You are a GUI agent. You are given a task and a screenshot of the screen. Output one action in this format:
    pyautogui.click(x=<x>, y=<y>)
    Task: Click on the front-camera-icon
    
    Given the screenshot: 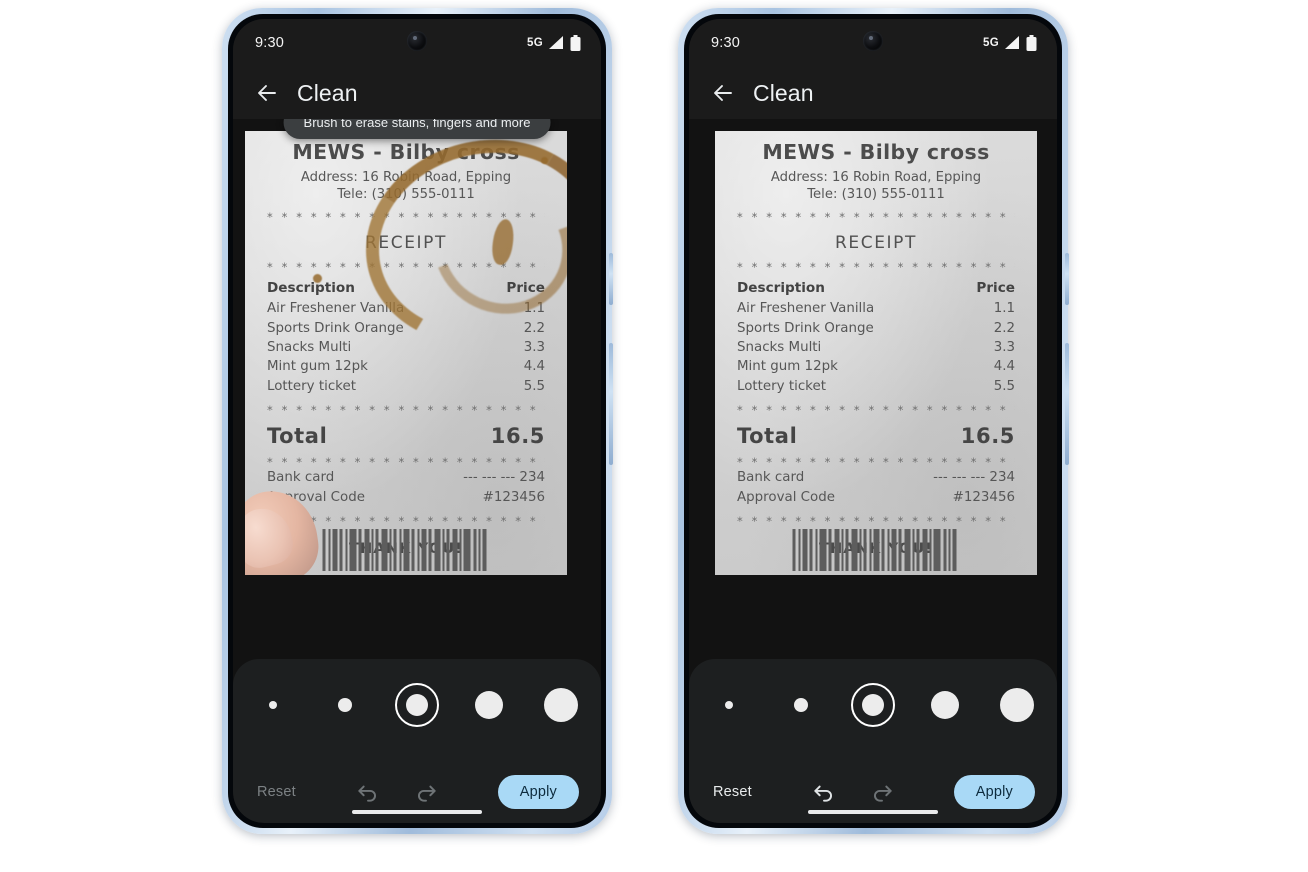 What is the action you would take?
    pyautogui.click(x=873, y=41)
    